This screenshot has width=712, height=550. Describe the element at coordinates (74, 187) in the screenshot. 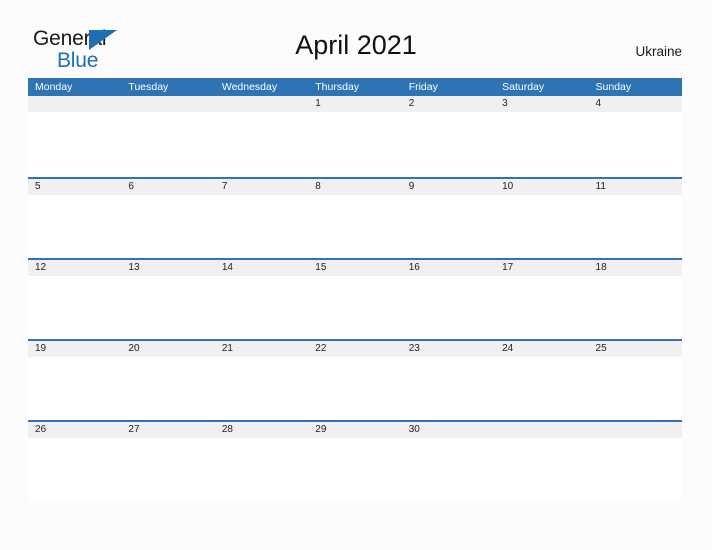

I see `calendar-day-cell: 5` at that location.